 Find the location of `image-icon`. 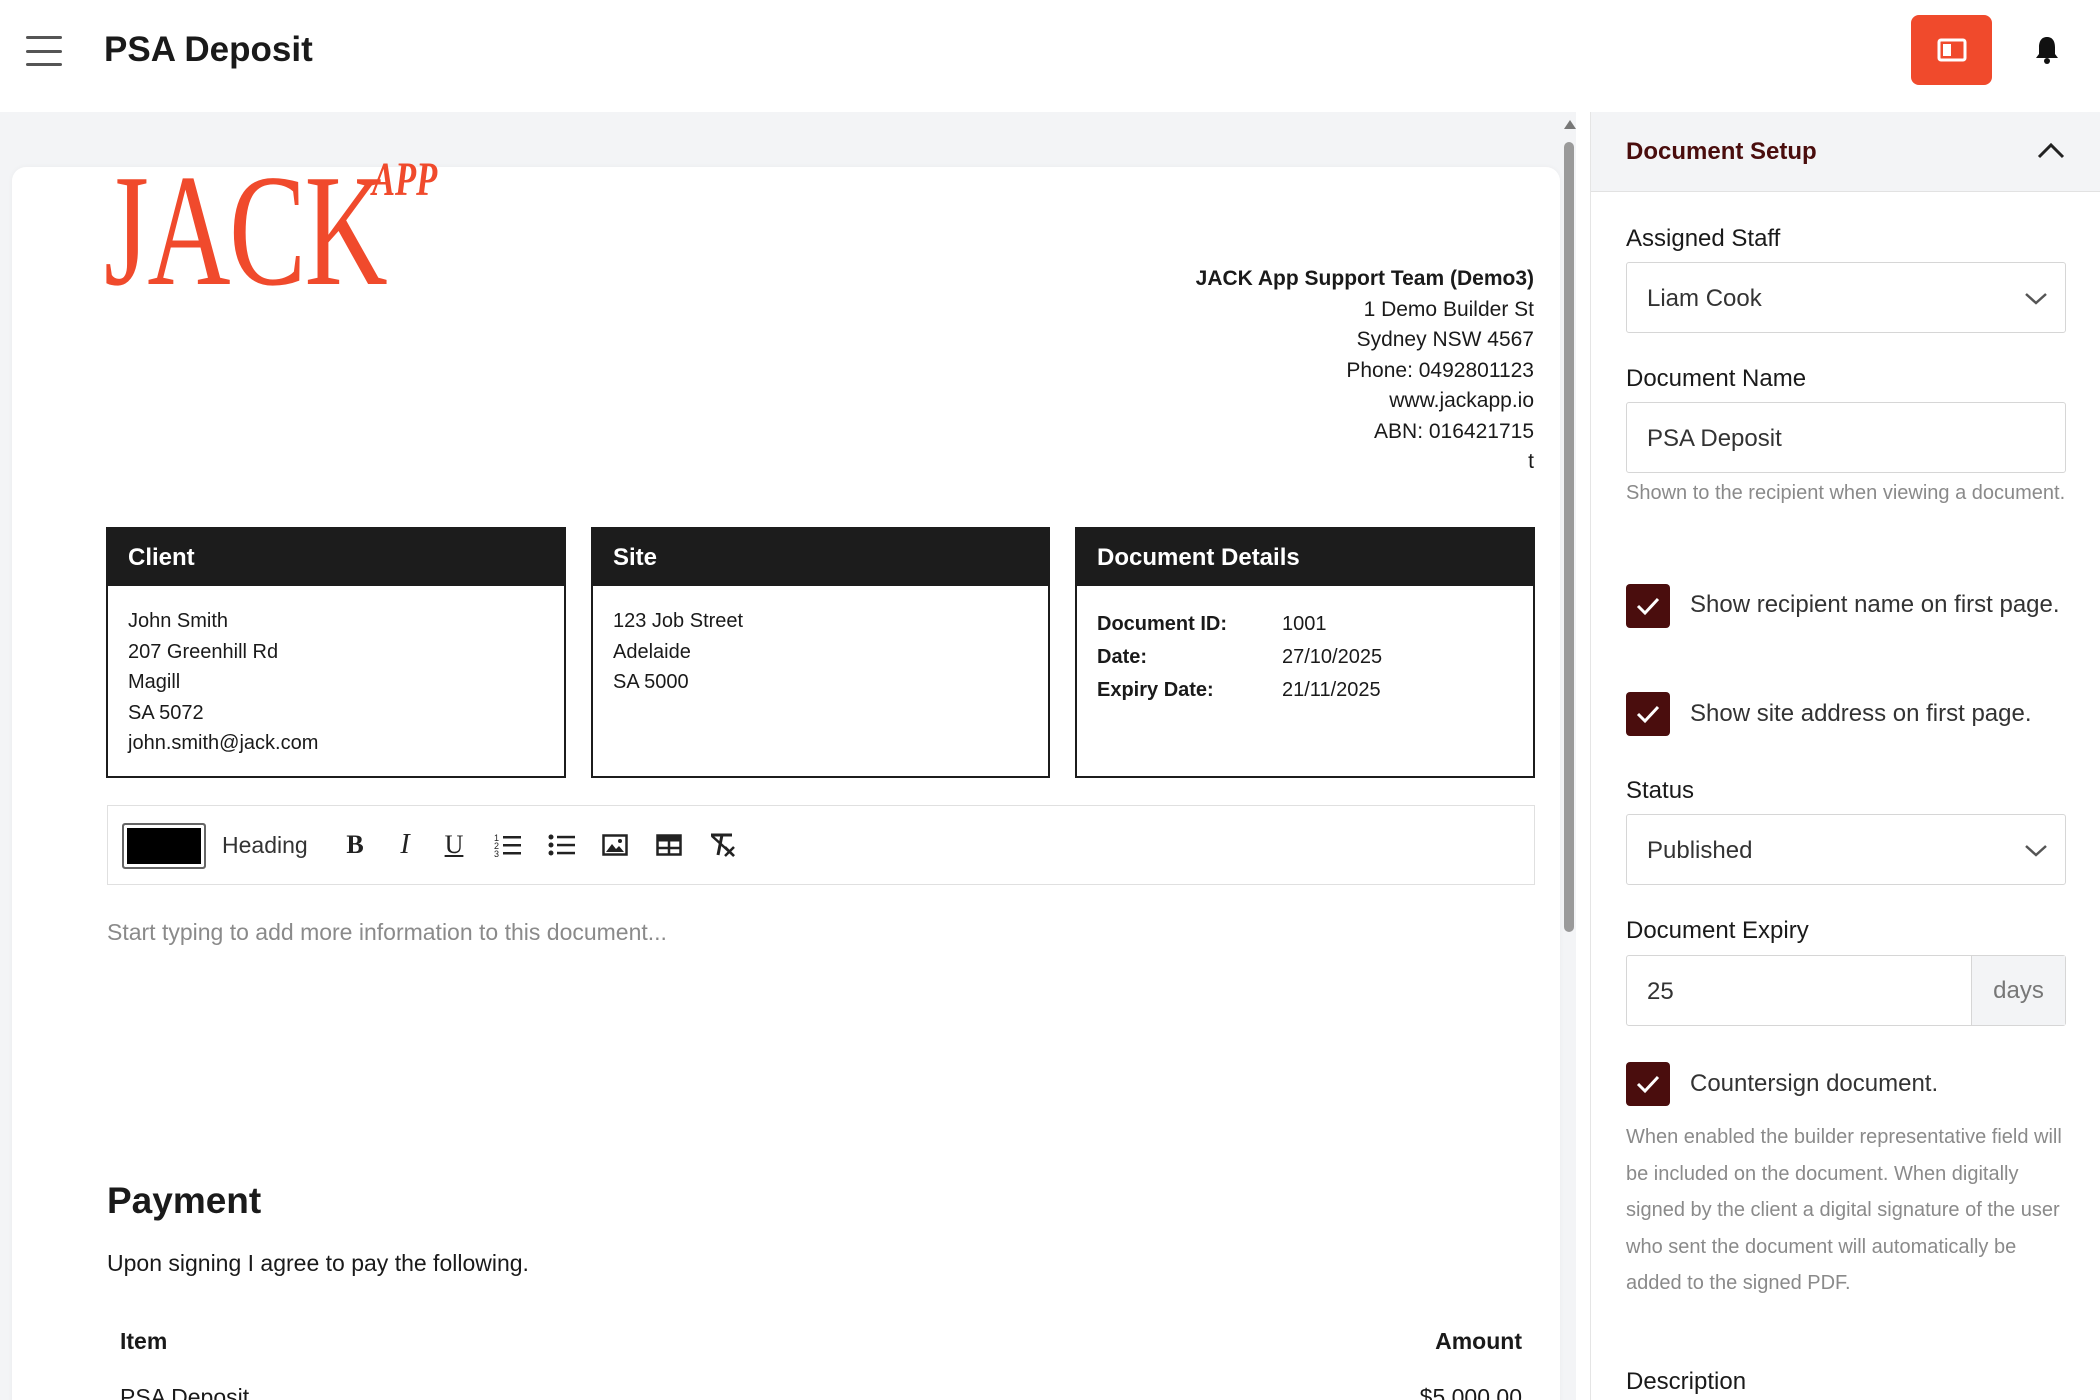

image-icon is located at coordinates (615, 845).